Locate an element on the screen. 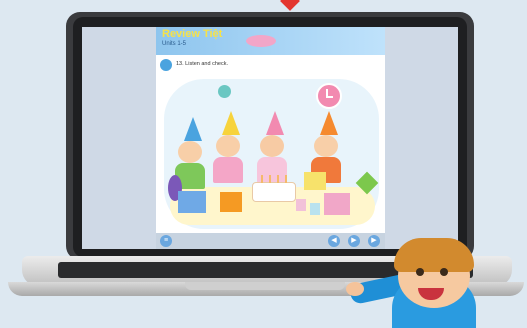  lesson-subtitle: Units 1-5 is located at coordinates (174, 44).